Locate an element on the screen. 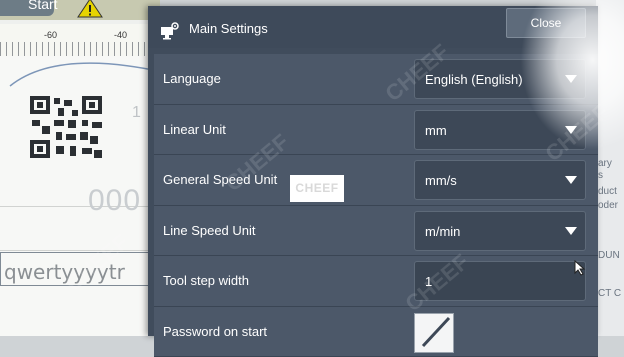  start-button: Start is located at coordinates (27, 8).